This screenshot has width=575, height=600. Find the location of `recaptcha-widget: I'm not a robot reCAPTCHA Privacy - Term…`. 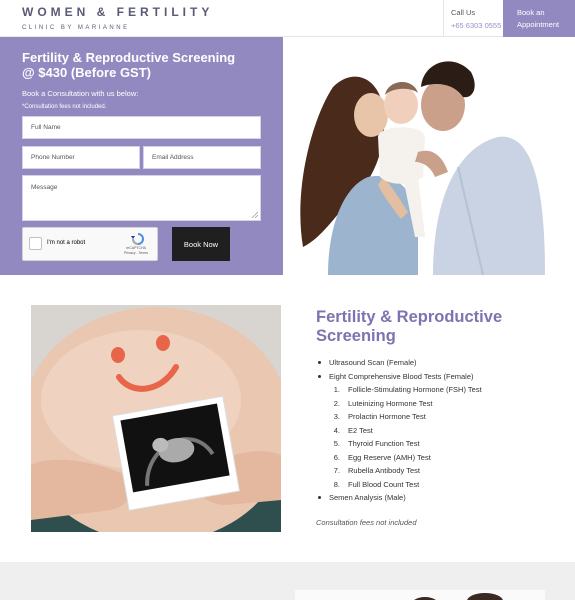

recaptcha-widget: I'm not a robot reCAPTCHA Privacy - Term… is located at coordinates (90, 244).